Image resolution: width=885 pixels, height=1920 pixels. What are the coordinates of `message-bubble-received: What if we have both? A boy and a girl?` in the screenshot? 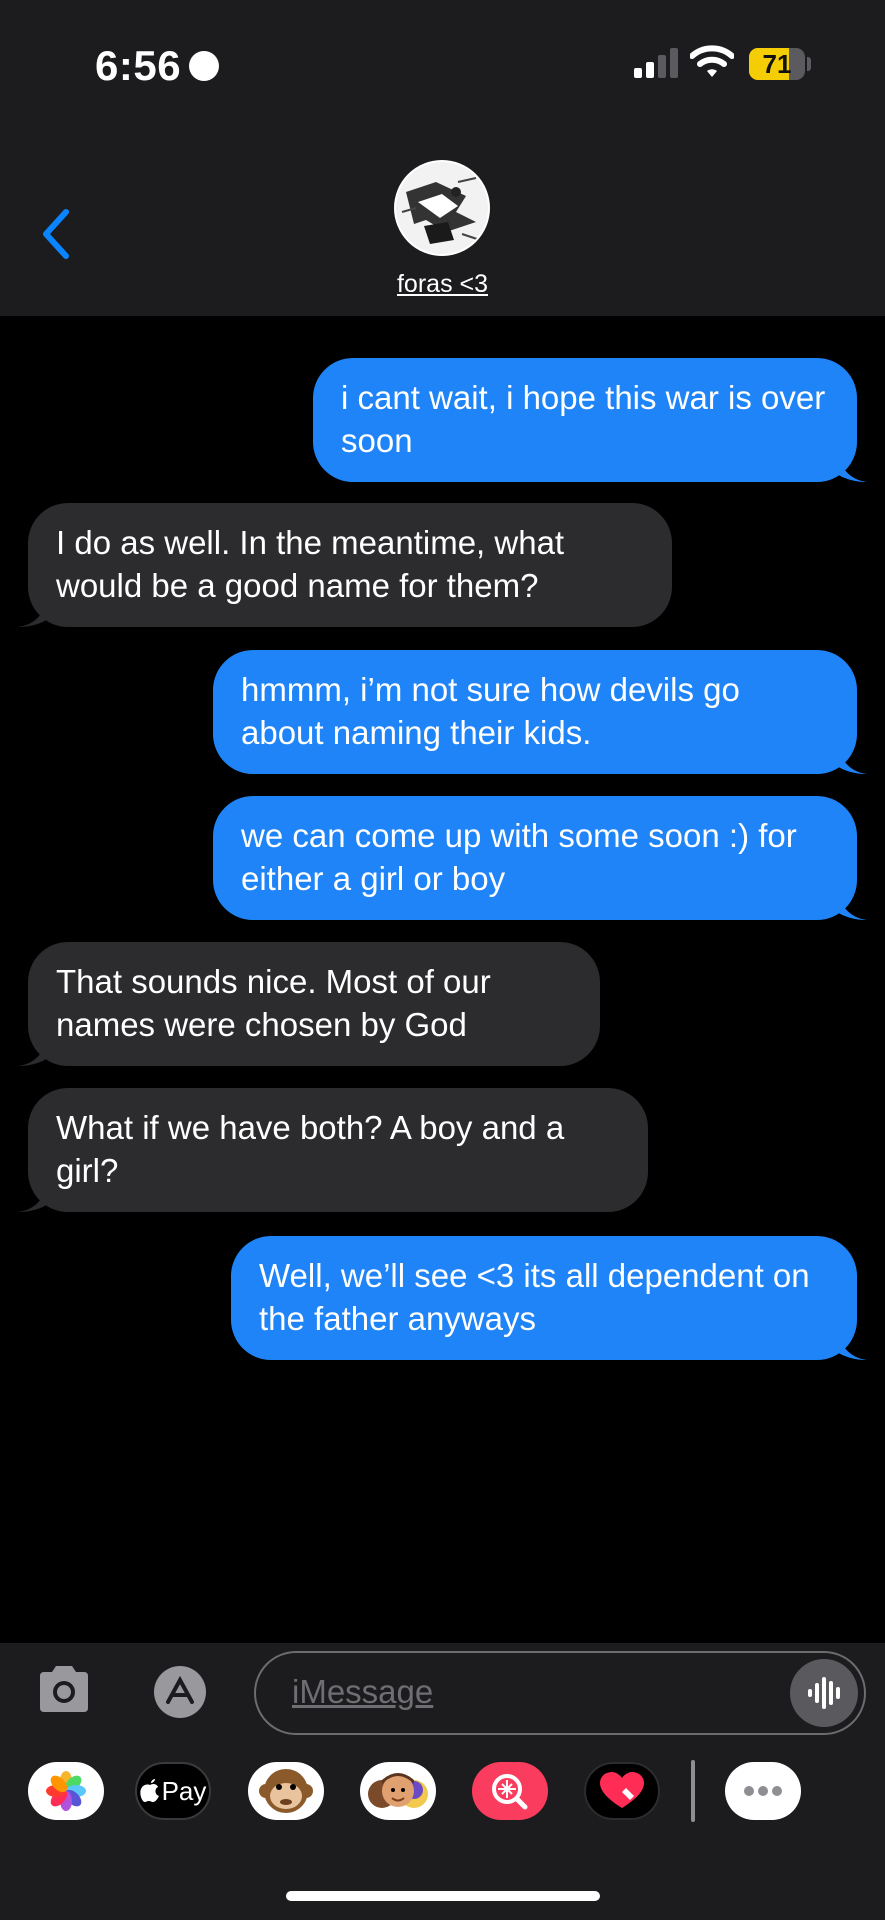 It's located at (333, 1150).